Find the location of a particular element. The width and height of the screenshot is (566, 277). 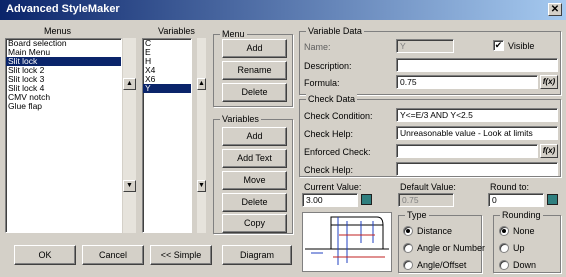

type-group-title: Type is located at coordinates (417, 215).